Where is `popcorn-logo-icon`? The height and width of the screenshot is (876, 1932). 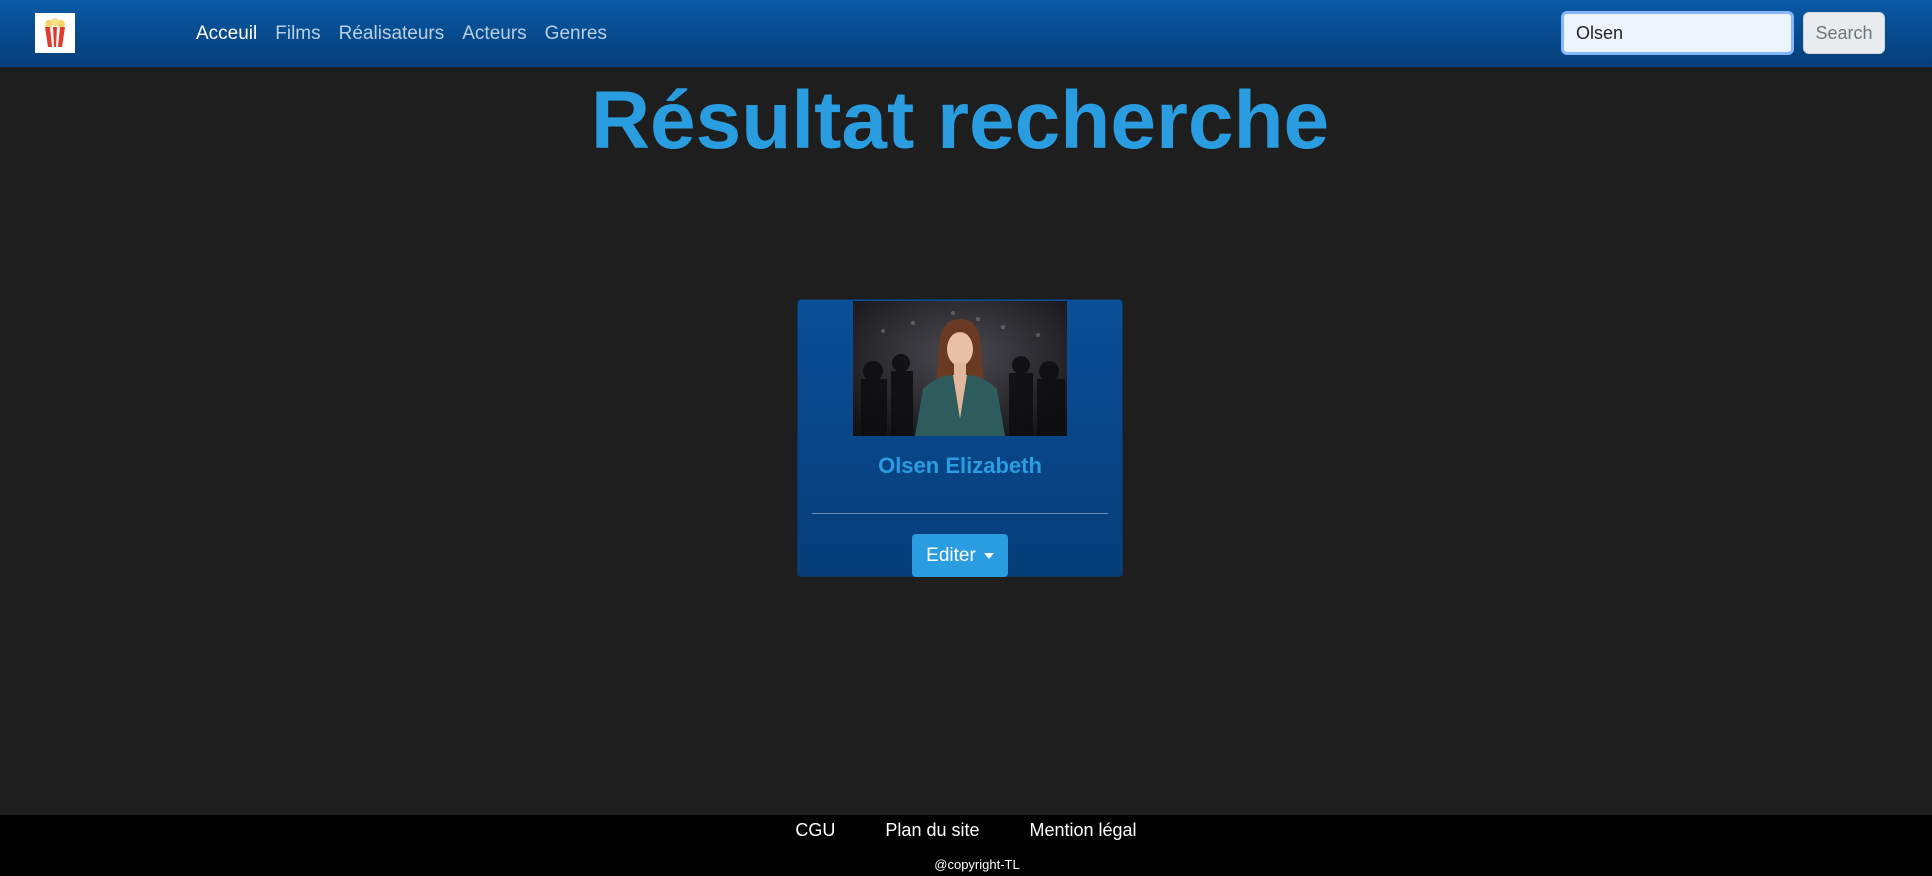
popcorn-logo-icon is located at coordinates (55, 33).